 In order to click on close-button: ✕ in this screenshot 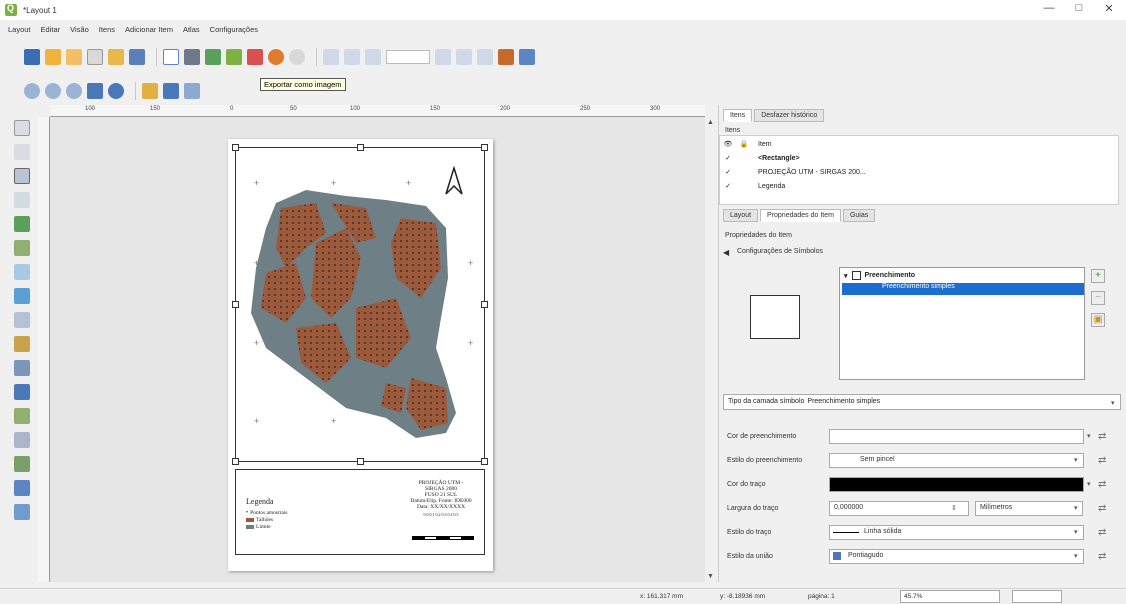, I will do `click(1109, 8)`.